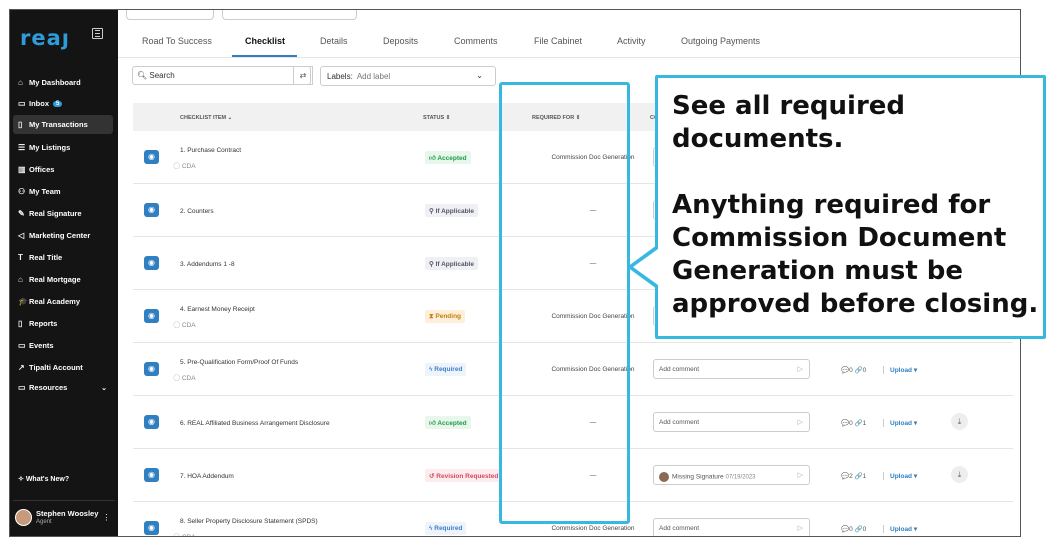 This screenshot has height=541, width=1062. I want to click on sidebar-item-my-team: ⚇ My Team, so click(63, 191).